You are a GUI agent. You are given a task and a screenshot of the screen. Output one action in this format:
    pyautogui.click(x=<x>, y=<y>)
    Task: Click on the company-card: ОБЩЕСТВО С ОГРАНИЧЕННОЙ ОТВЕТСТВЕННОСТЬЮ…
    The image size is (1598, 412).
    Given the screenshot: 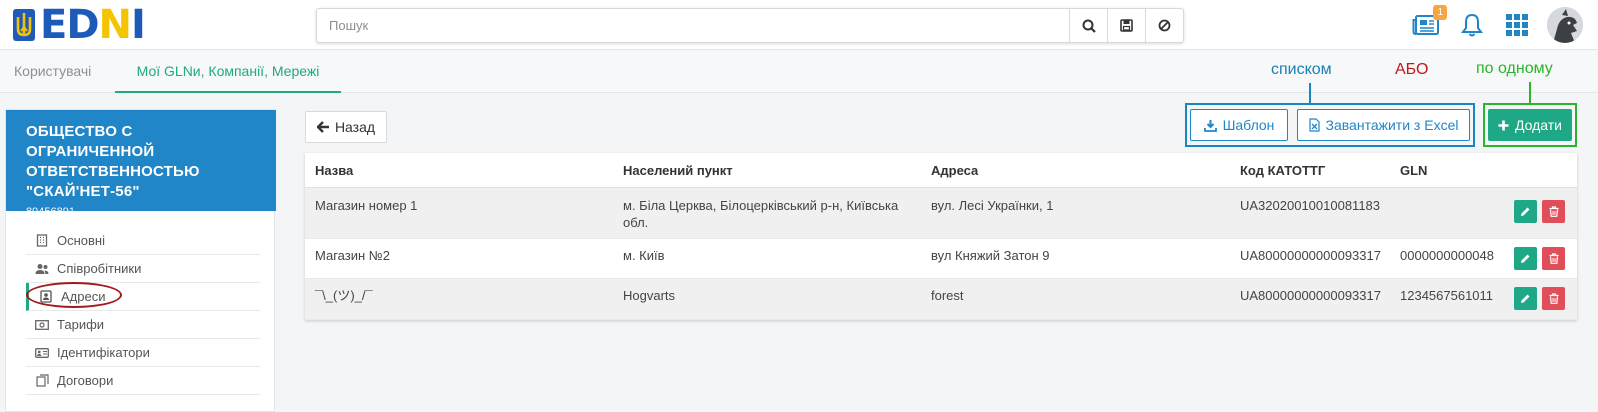 What is the action you would take?
    pyautogui.click(x=141, y=164)
    